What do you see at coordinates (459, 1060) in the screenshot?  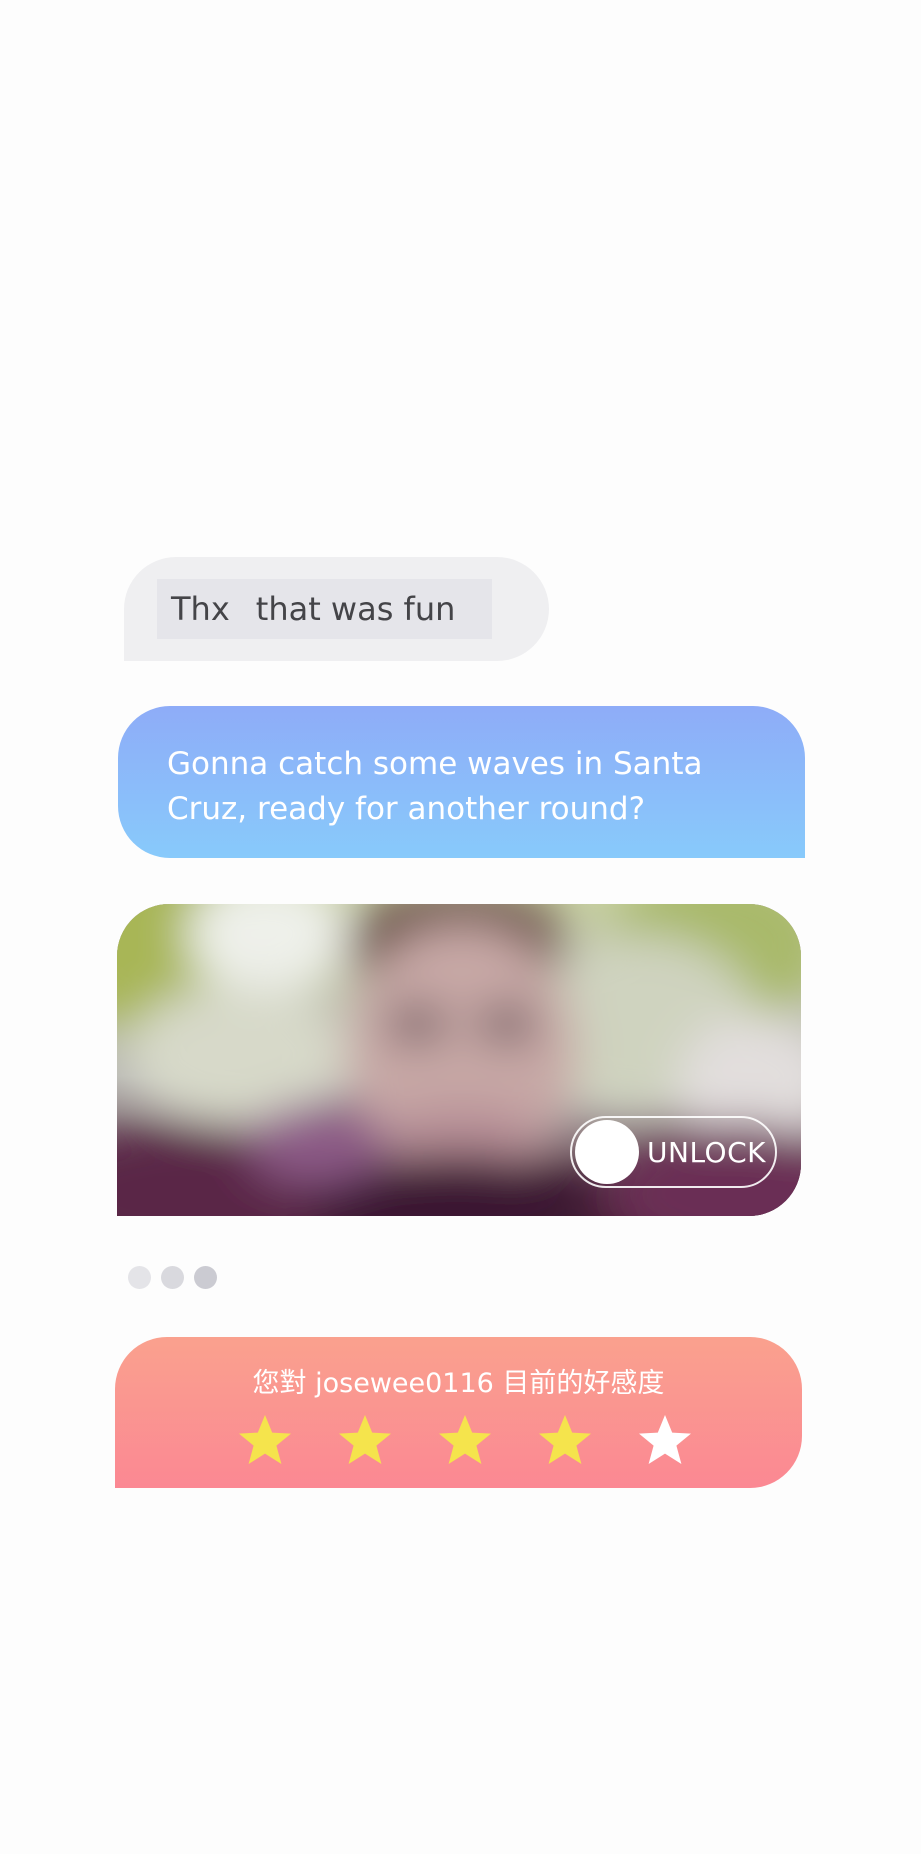 I see `blurred-photo-card: UNLOCK` at bounding box center [459, 1060].